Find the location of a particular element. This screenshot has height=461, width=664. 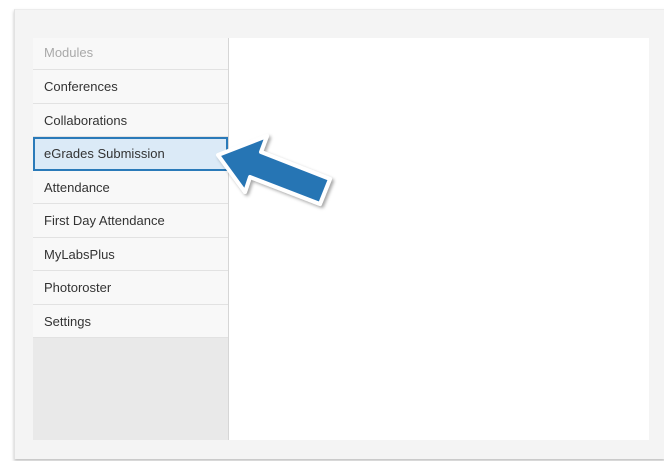

sidebar-item-label: eGrades Submission is located at coordinates (104, 153).